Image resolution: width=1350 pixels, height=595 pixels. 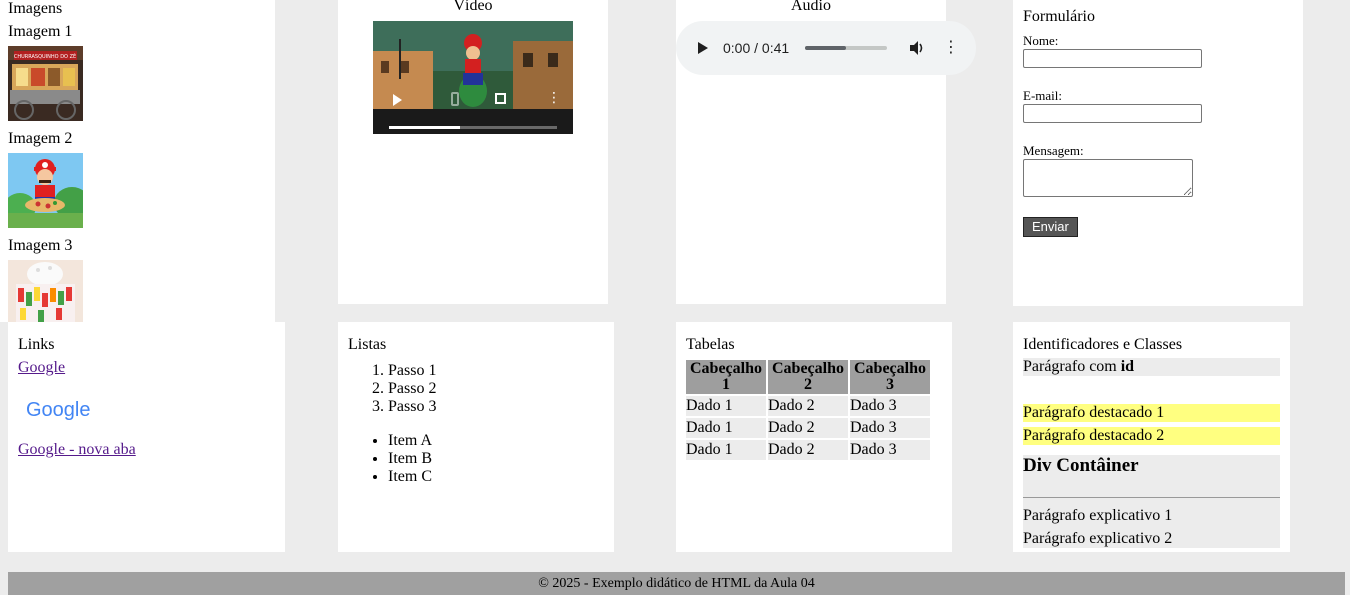 I want to click on image-3-candy-dessert, so click(x=45, y=291).